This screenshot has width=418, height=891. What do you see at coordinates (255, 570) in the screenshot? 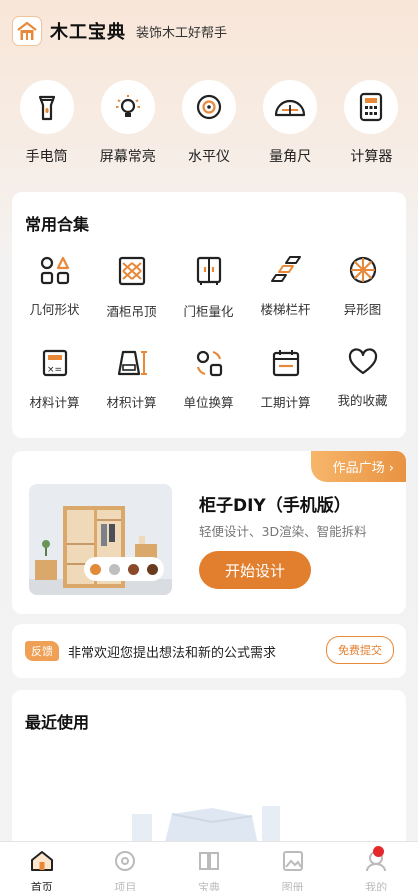
I see `start-design-button: 开始设计` at bounding box center [255, 570].